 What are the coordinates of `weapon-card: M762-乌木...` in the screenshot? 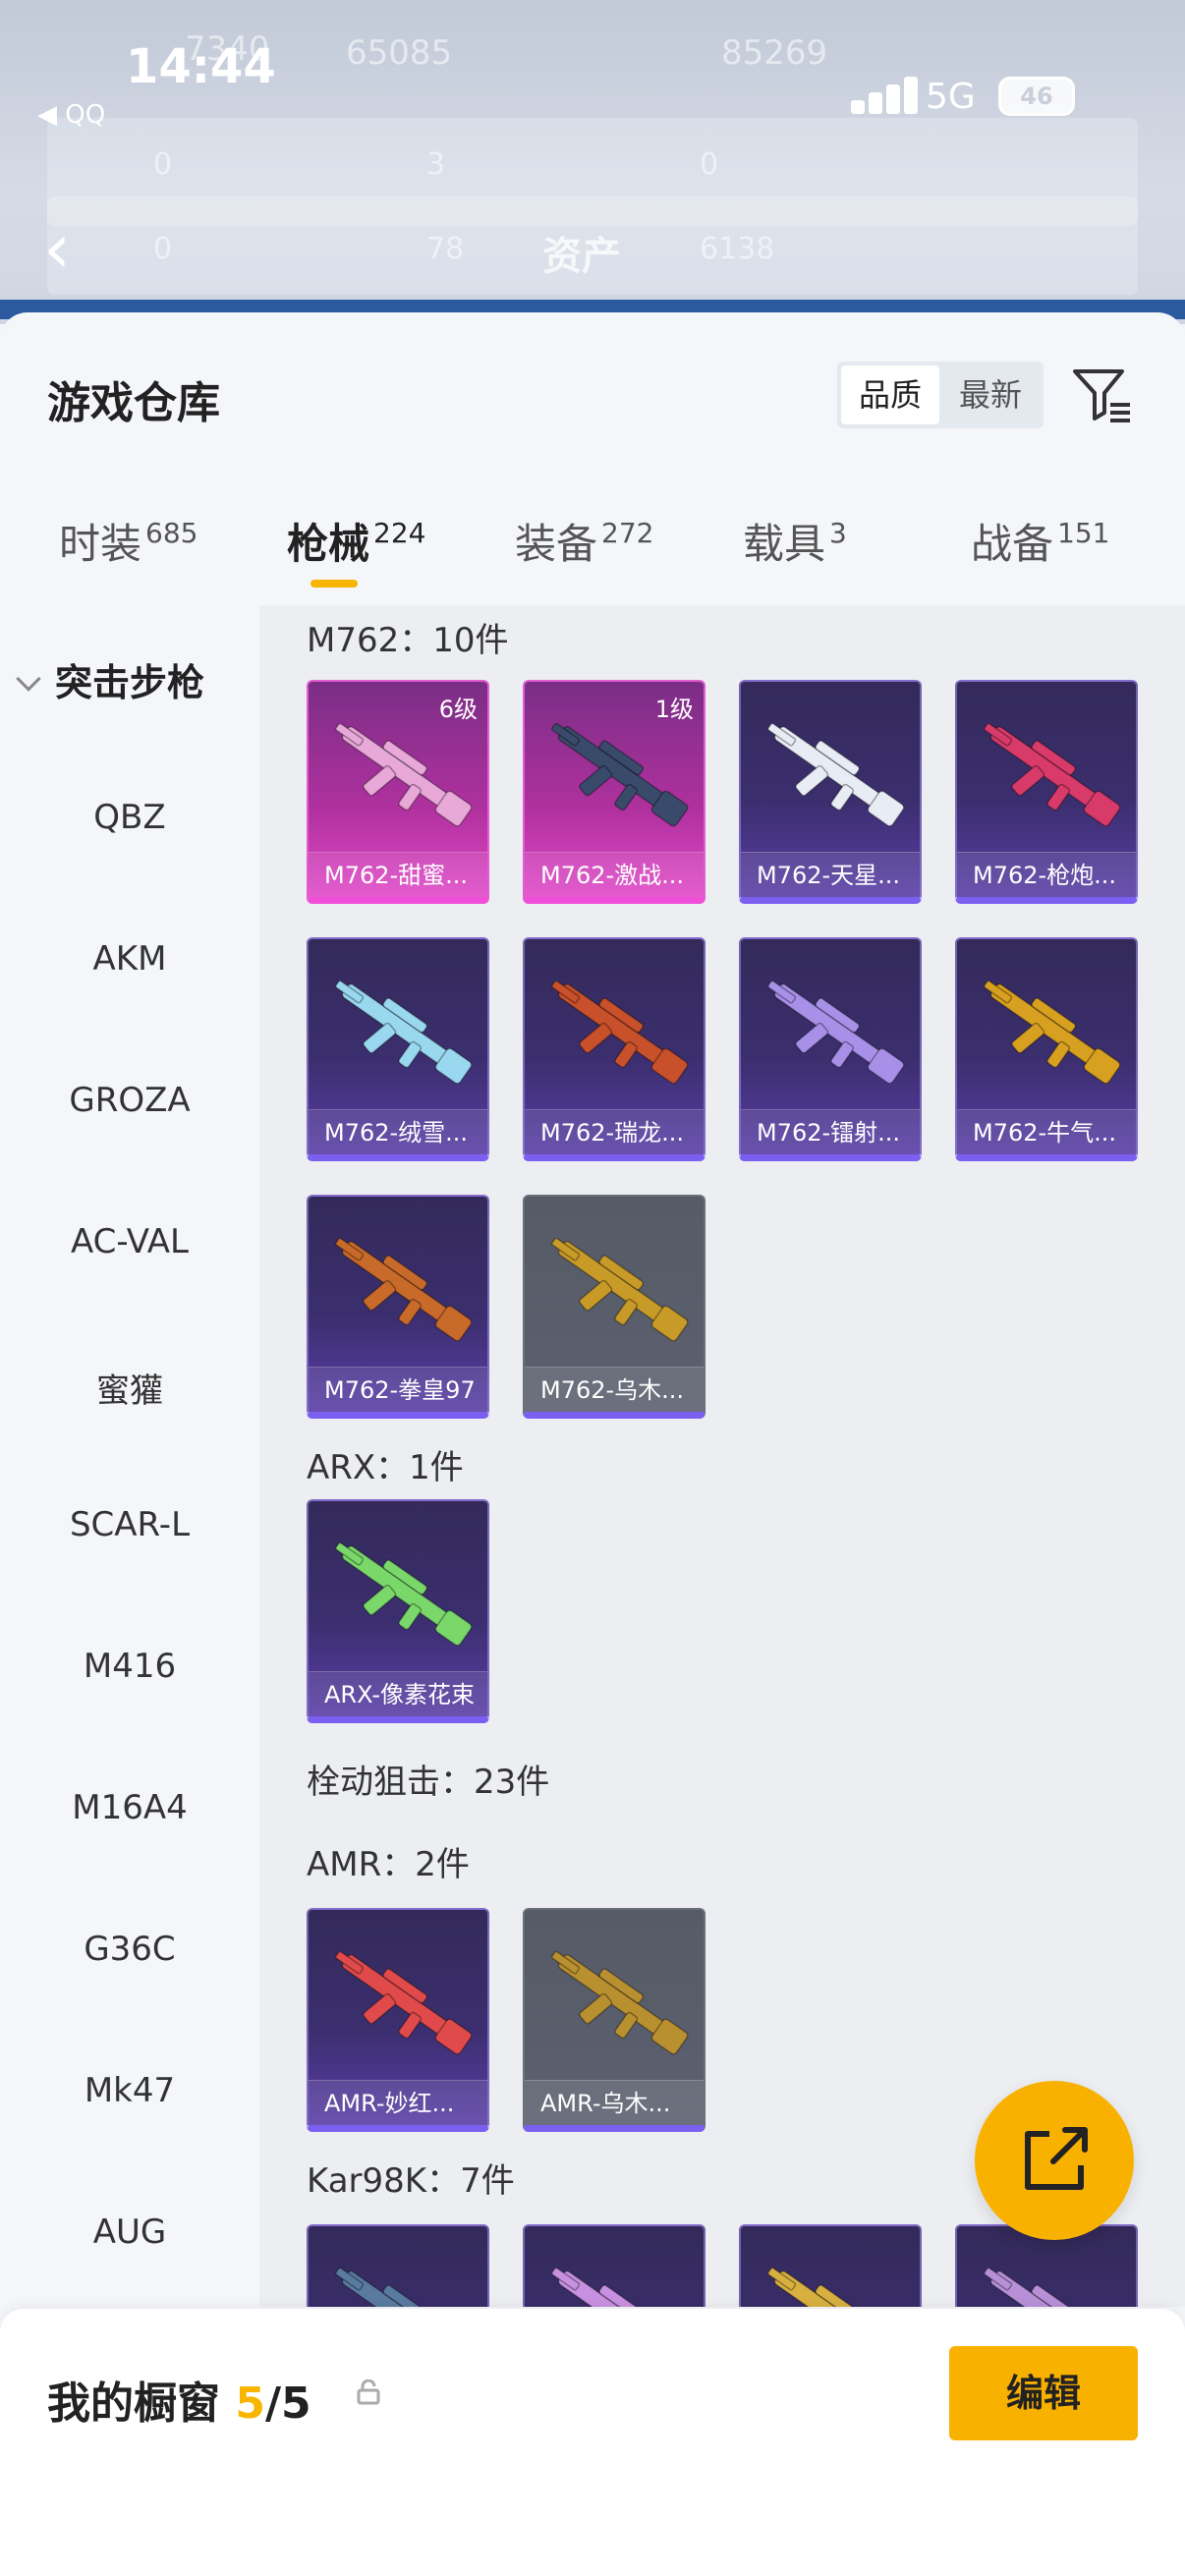 It's located at (614, 1307).